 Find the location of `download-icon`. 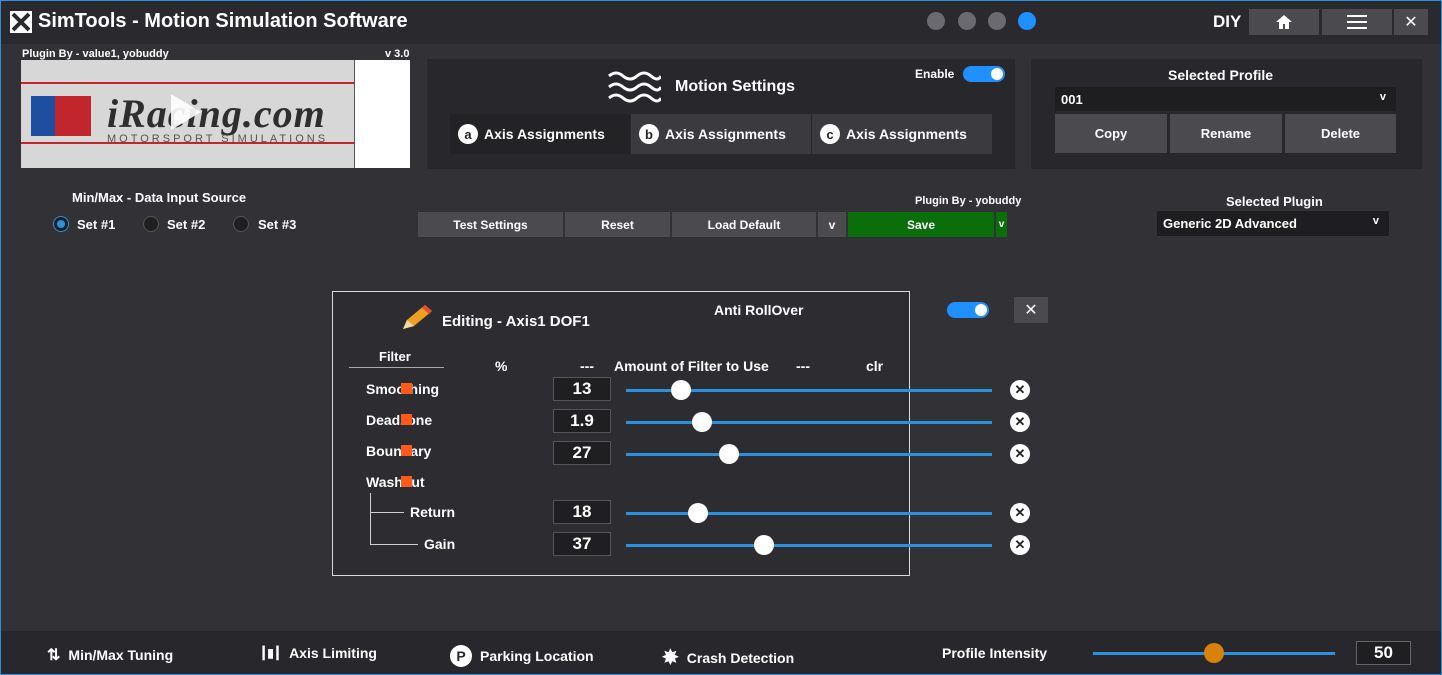

download-icon is located at coordinates (936, 21).